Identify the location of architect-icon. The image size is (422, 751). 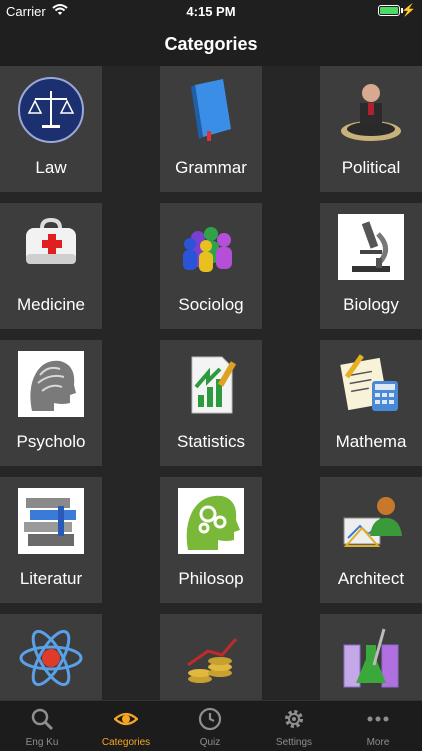
(371, 521).